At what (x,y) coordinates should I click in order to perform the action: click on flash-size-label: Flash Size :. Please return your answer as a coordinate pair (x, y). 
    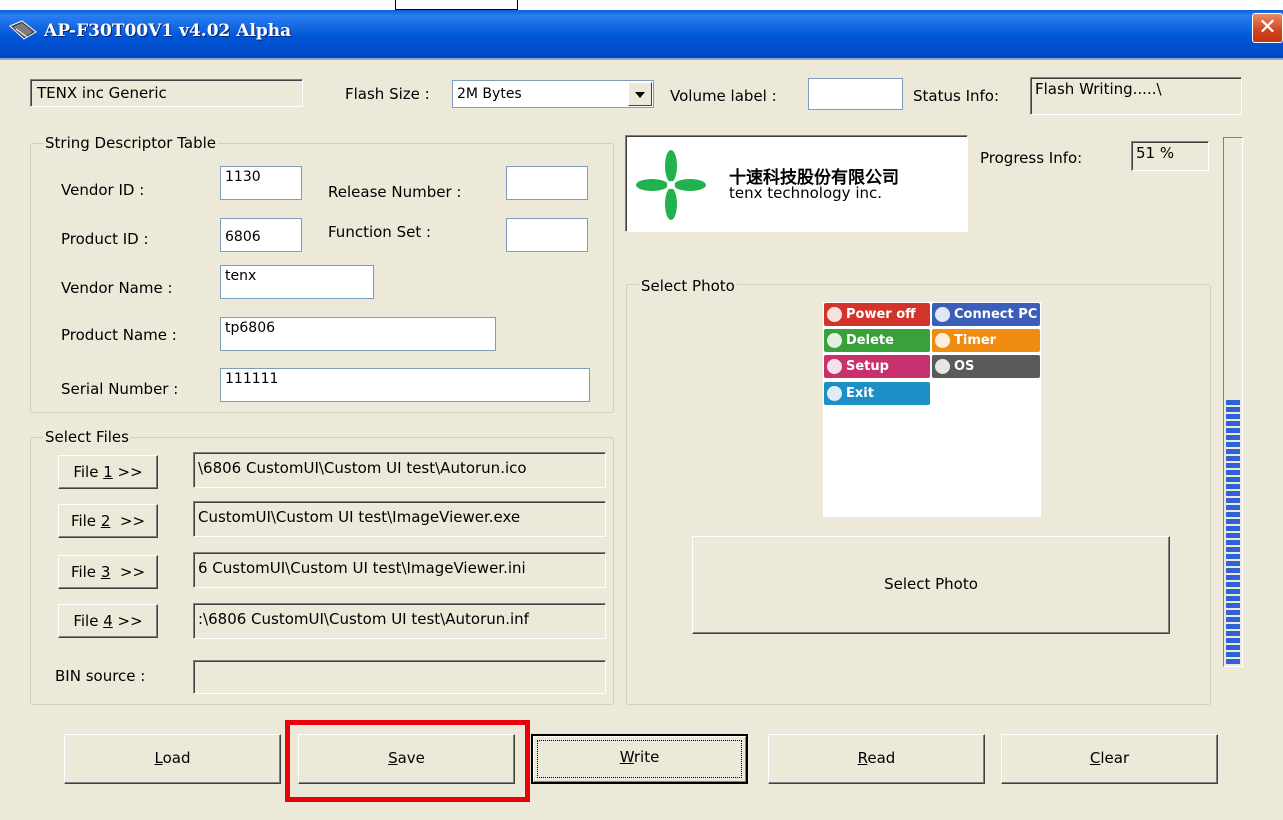
    Looking at the image, I should click on (387, 94).